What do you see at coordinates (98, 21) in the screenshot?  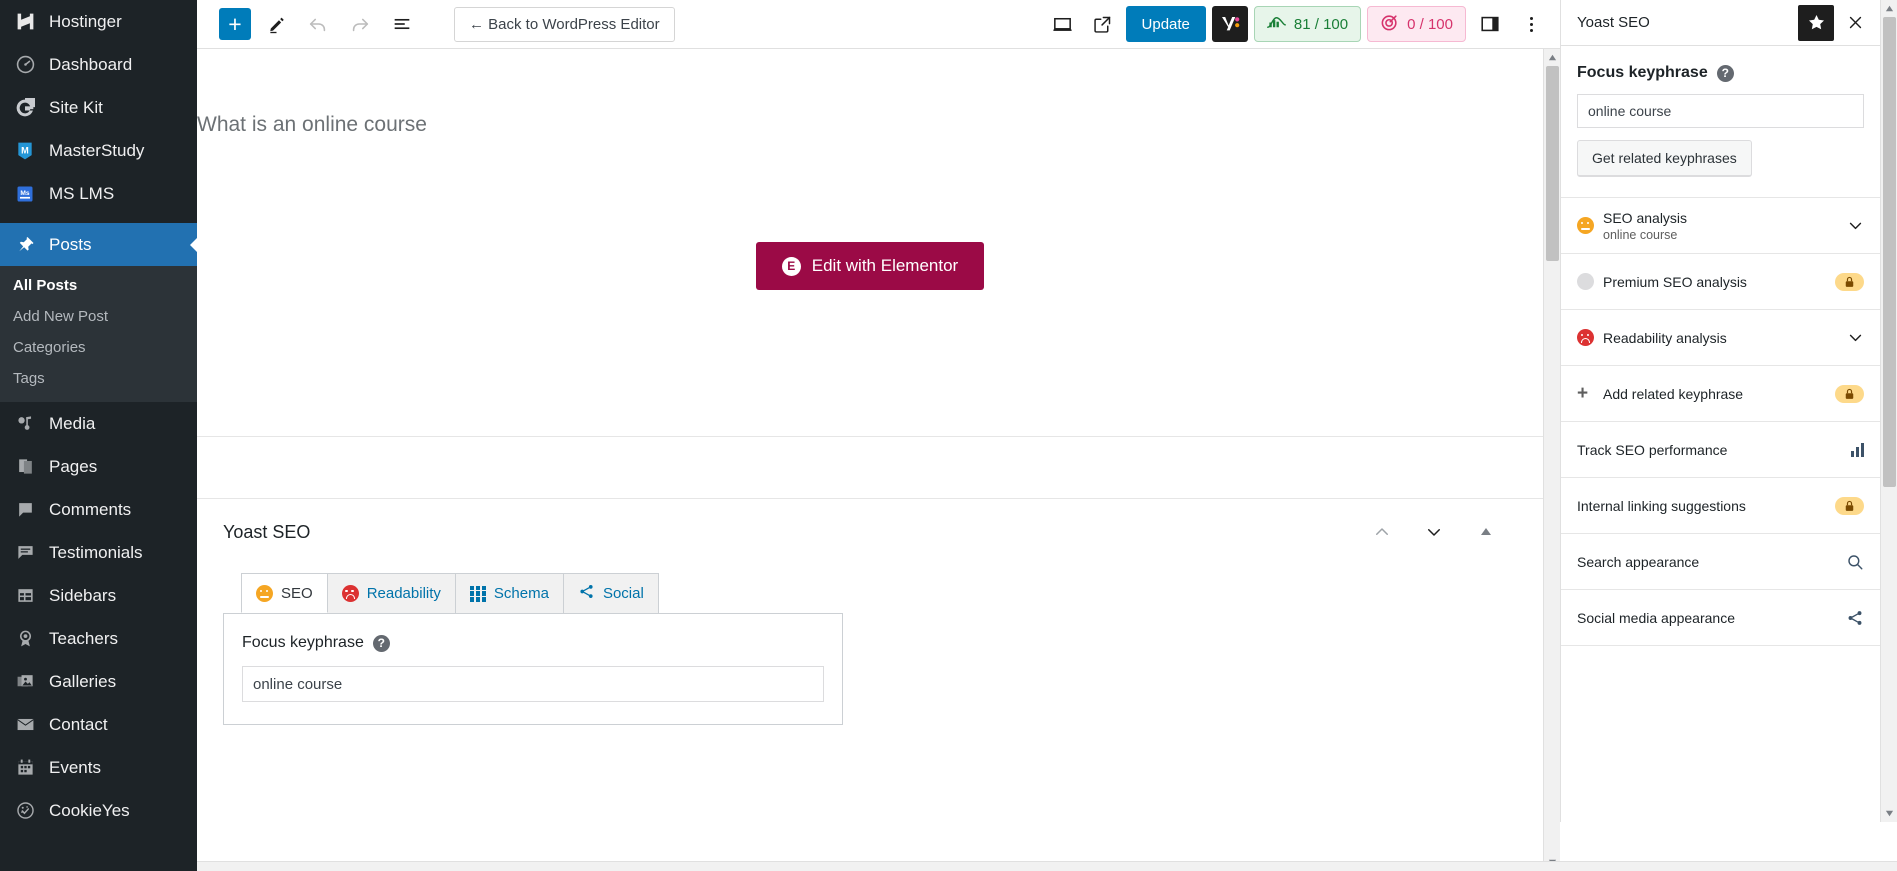 I see `sidebar-item-hostinger: Hostinger` at bounding box center [98, 21].